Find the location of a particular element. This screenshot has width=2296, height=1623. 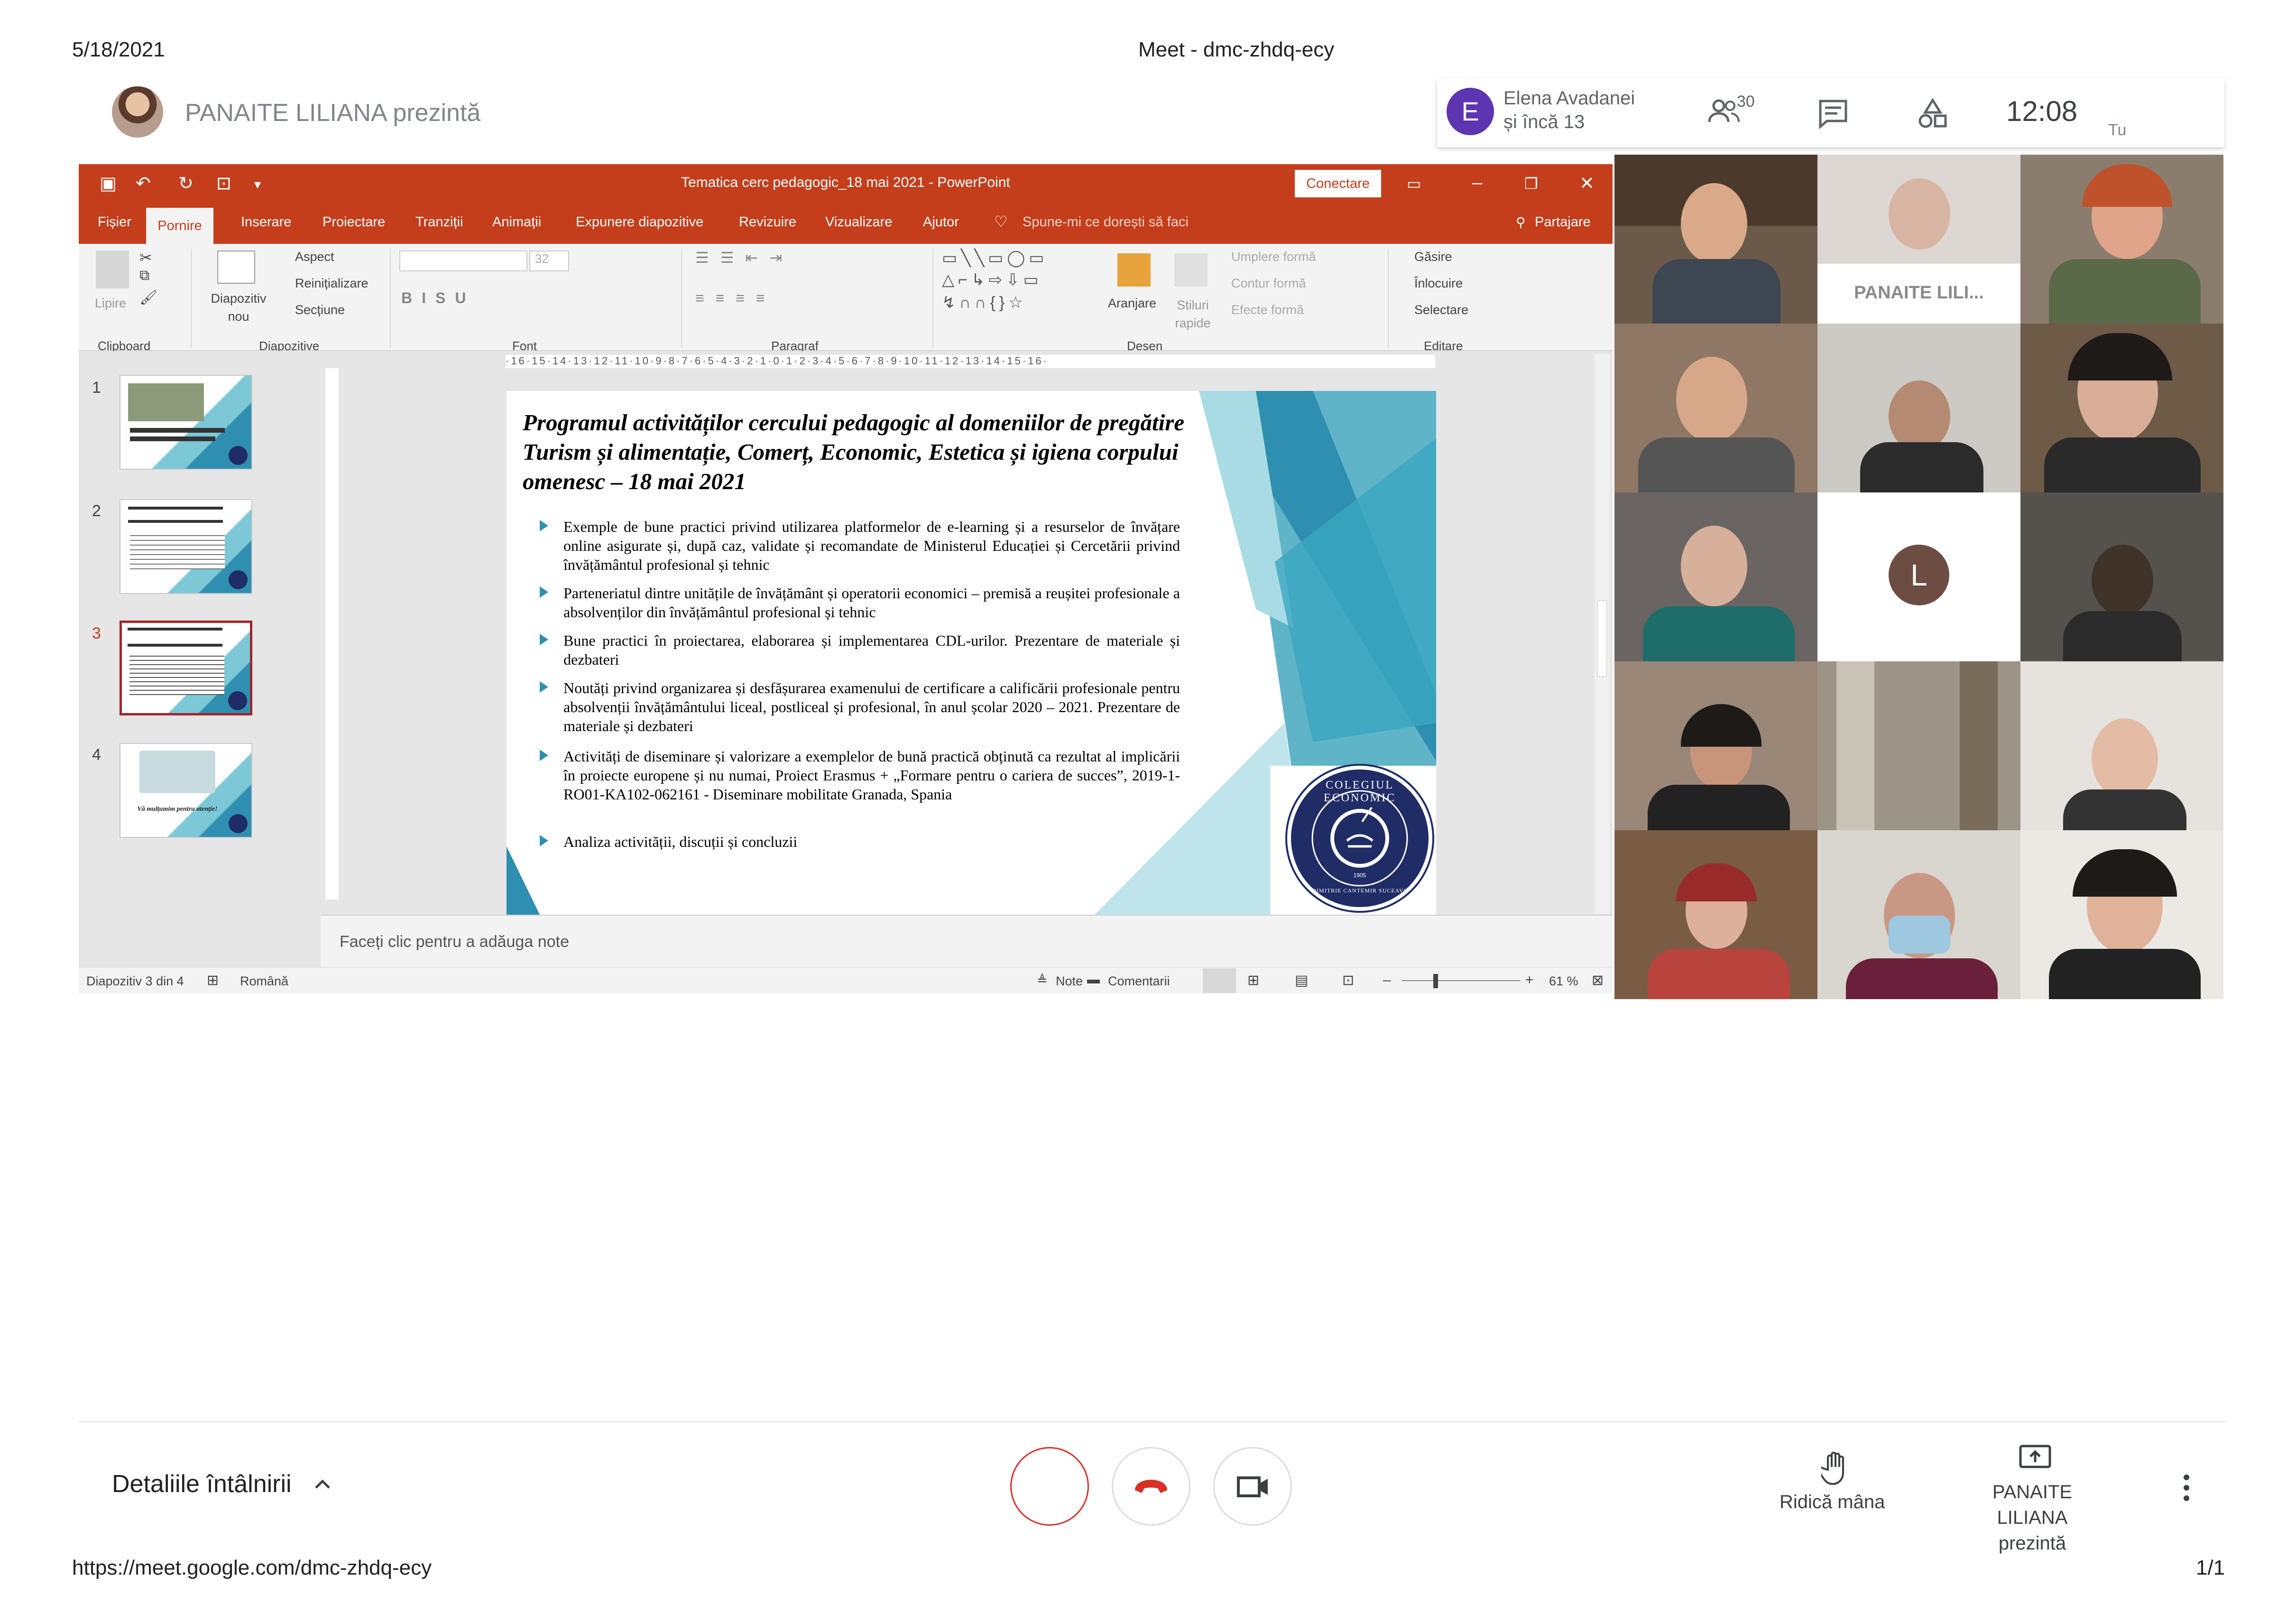

format-painter-icon: 🖌 is located at coordinates (148, 297).